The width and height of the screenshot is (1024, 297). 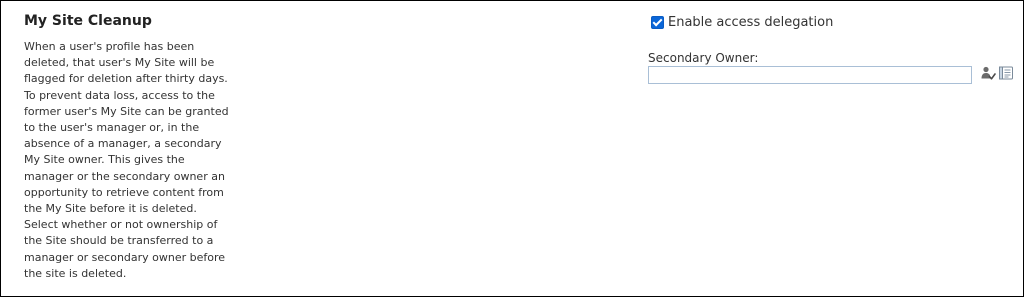 I want to click on check-names-icon, so click(x=988, y=73).